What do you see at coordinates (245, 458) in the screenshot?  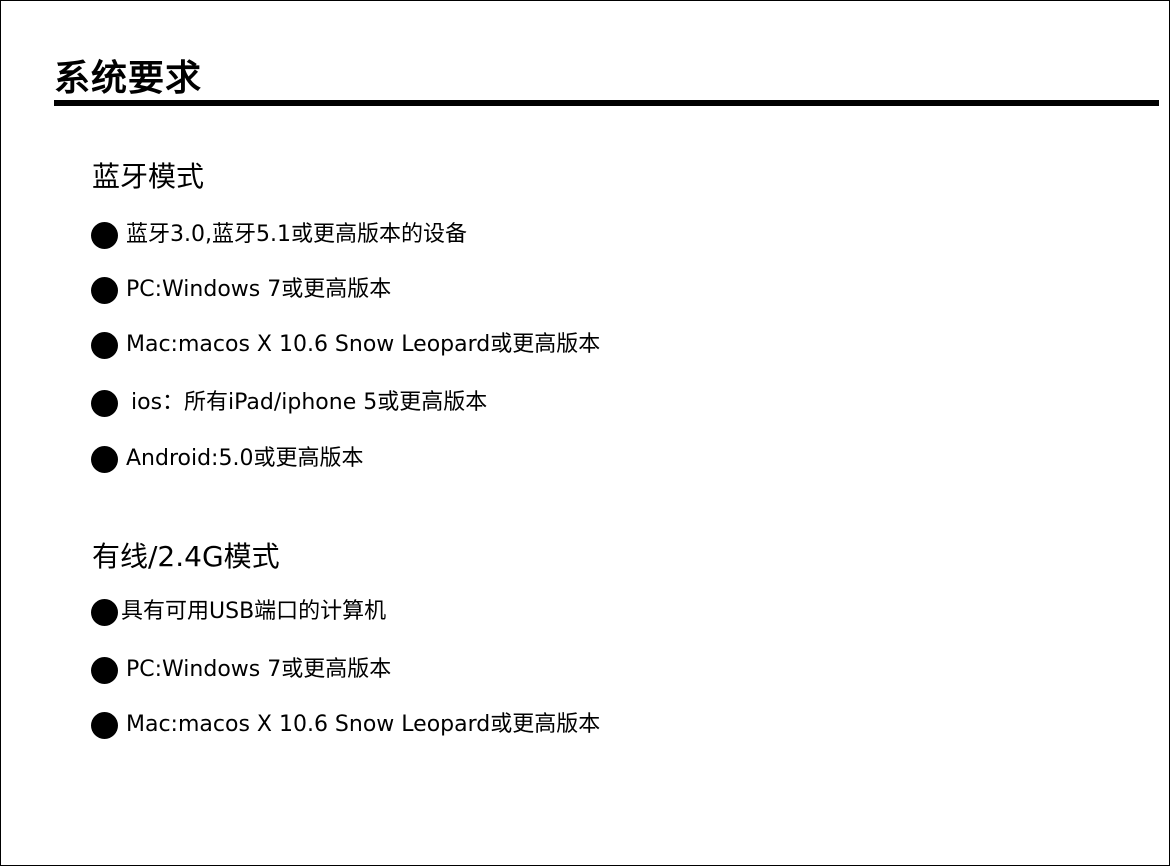 I see `list-item-text: Android:5.0或更高版本` at bounding box center [245, 458].